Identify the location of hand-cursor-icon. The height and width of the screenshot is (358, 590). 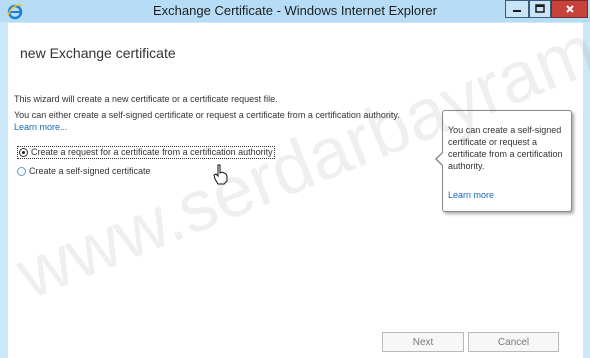
(220, 174).